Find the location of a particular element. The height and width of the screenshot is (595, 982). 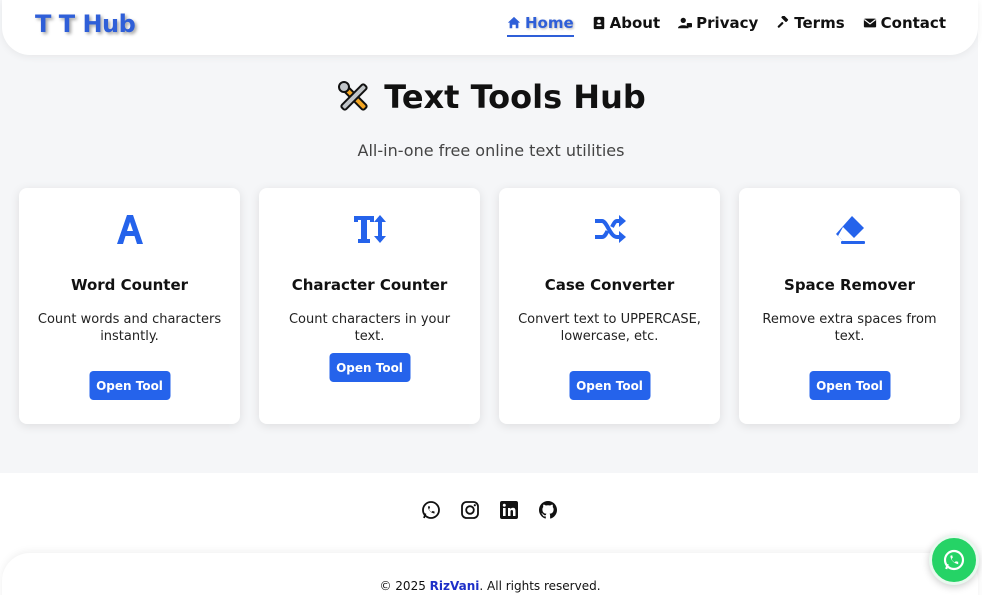

home-icon is located at coordinates (514, 22).